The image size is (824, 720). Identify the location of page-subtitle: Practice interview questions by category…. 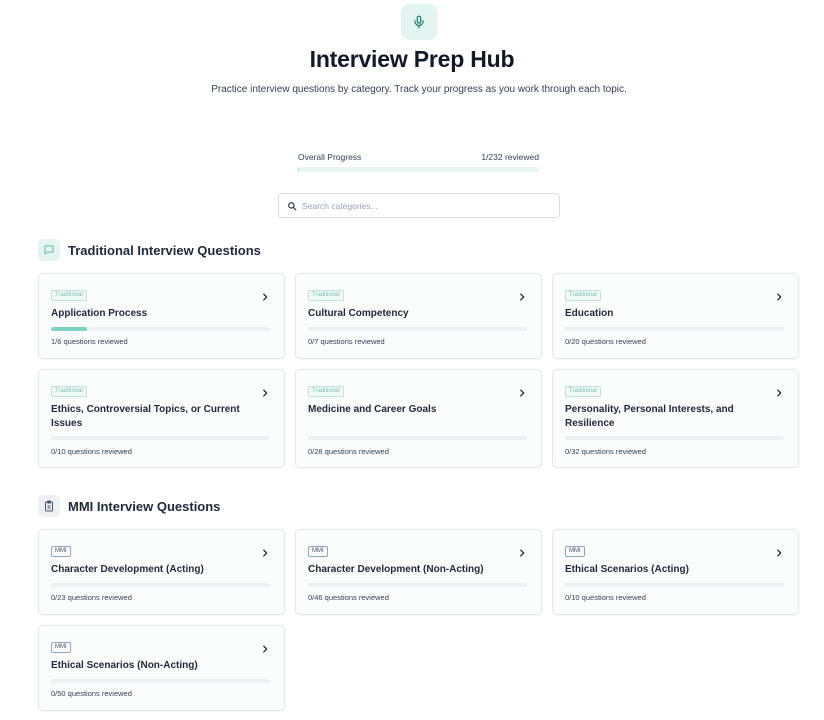
(419, 89).